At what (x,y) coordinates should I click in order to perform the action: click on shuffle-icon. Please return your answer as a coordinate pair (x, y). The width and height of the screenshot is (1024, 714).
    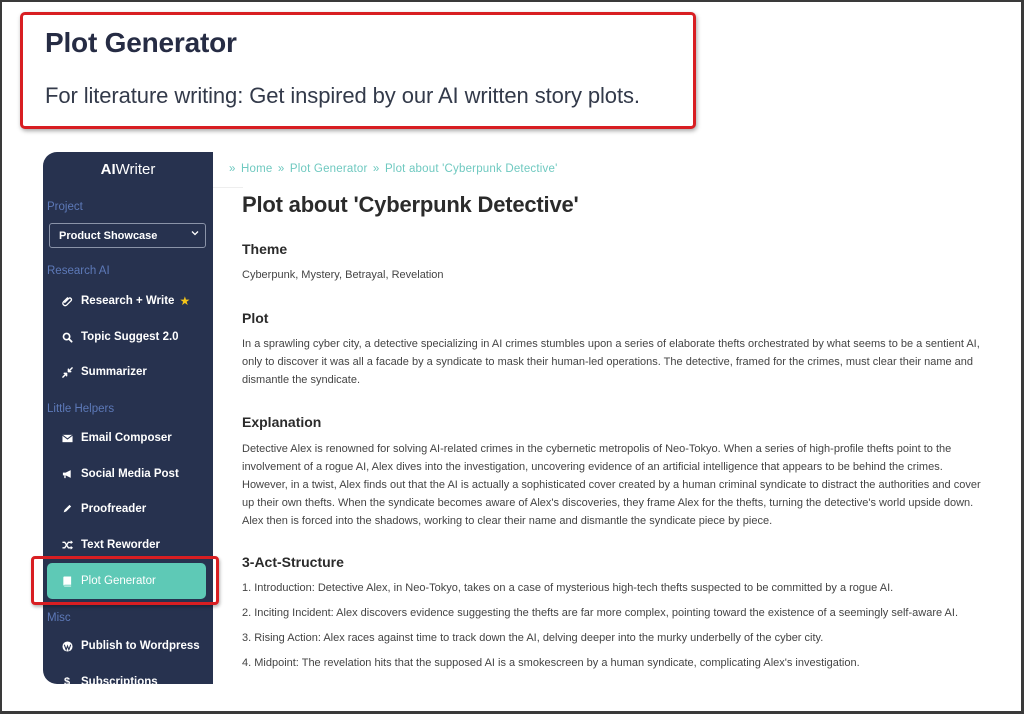
    Looking at the image, I should click on (67, 545).